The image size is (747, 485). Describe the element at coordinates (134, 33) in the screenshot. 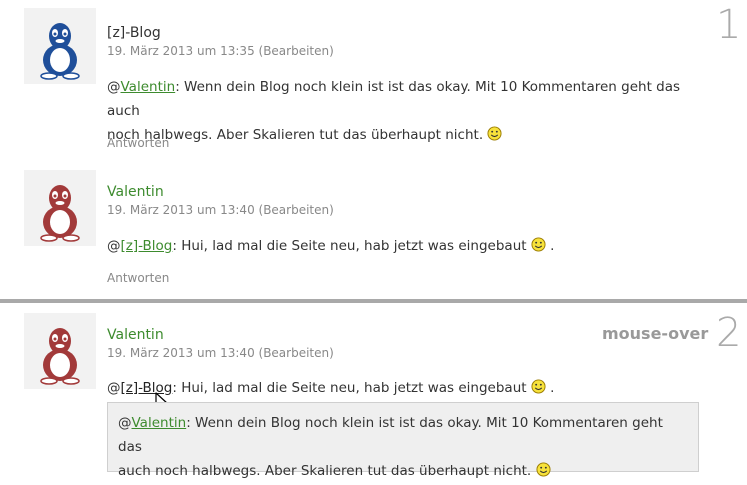

I see `comment-author: [z]-Blog` at that location.